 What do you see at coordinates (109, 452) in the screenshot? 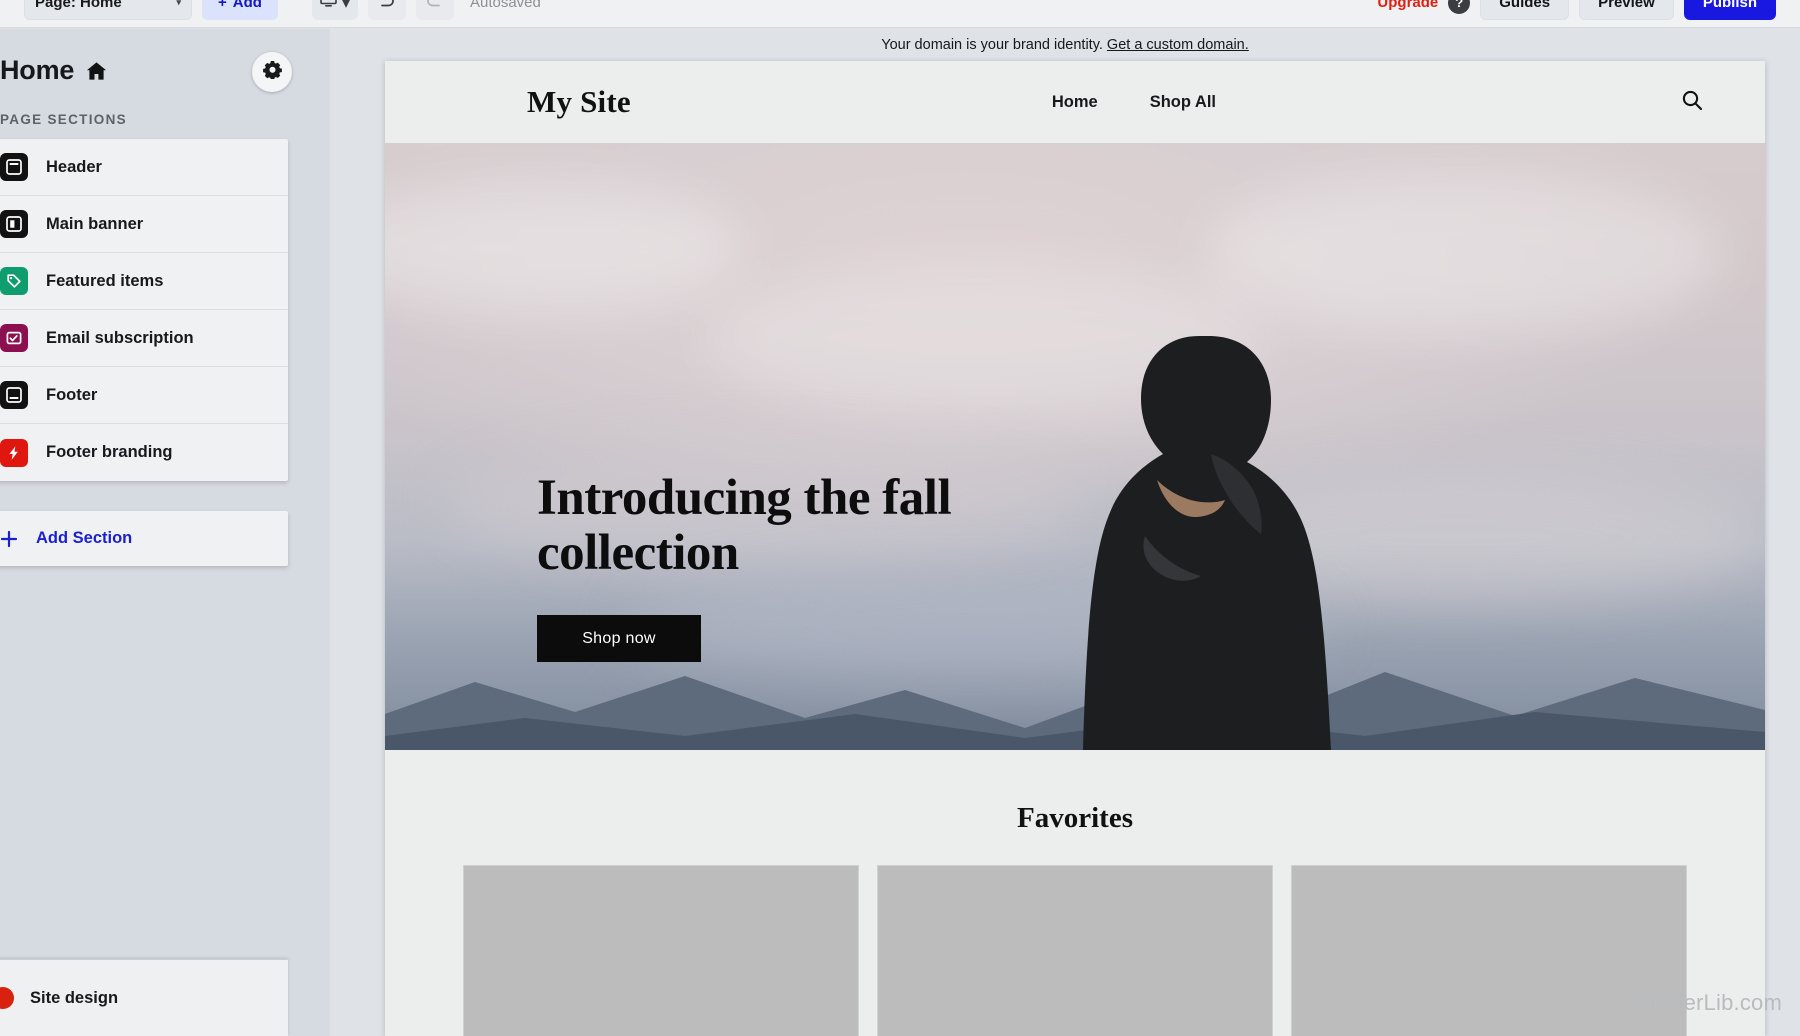
I see `sidebar-item-label: Footer branding` at bounding box center [109, 452].